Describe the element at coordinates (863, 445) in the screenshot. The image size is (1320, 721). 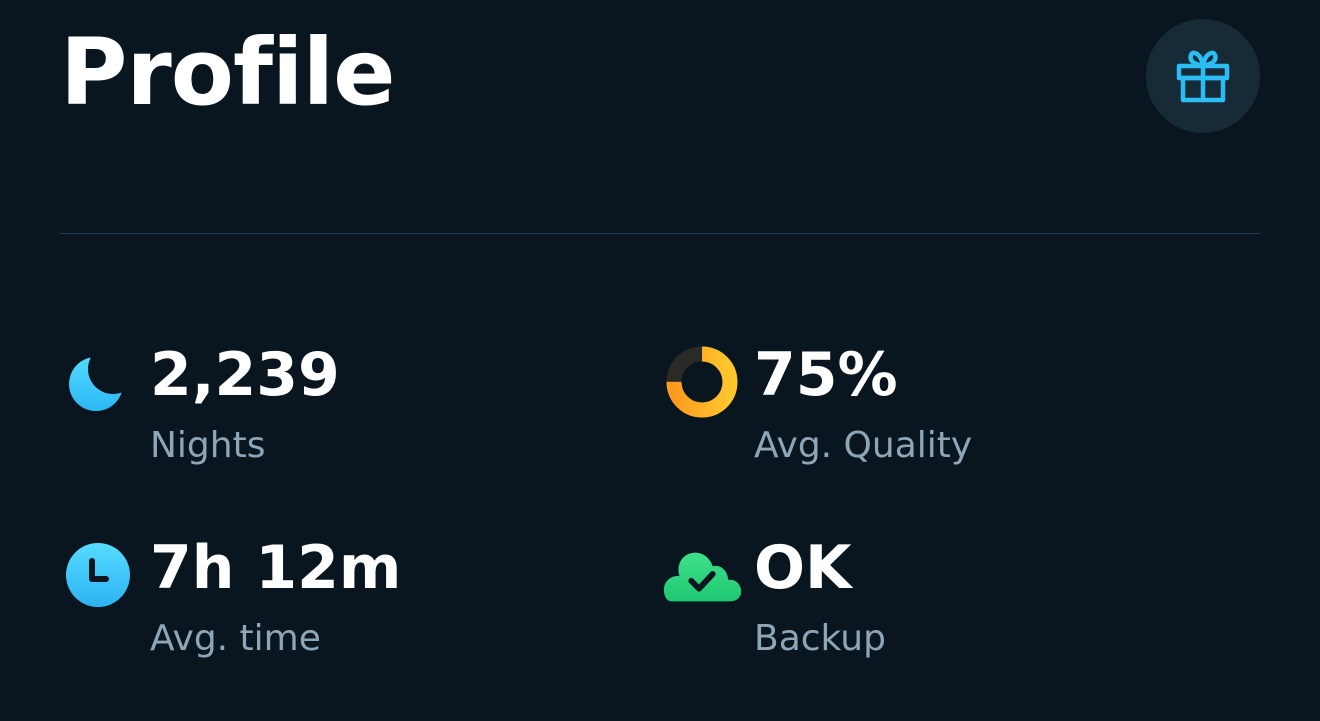
I see `quality-label: Avg. Quality` at that location.